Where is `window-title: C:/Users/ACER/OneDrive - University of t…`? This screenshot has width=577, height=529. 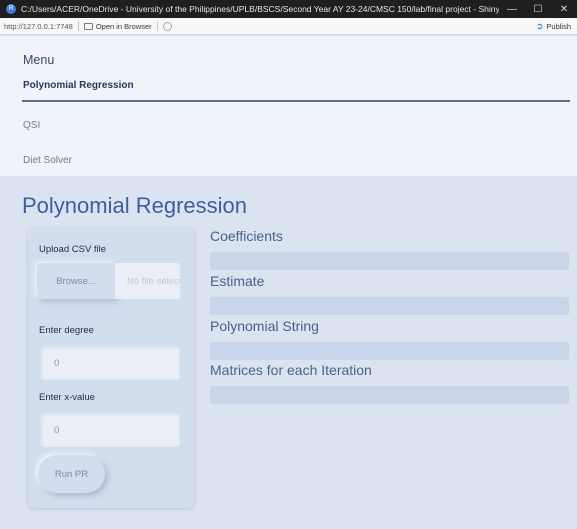 window-title: C:/Users/ACER/OneDrive - University of t… is located at coordinates (260, 9).